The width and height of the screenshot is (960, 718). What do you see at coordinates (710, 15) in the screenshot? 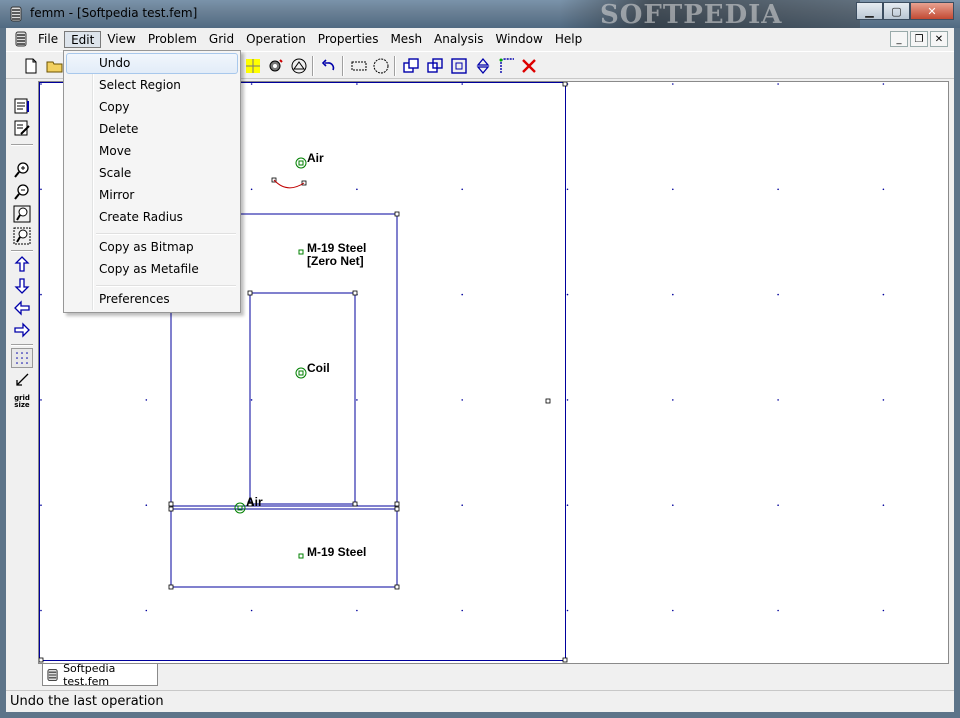
I see `softpedia-watermark: SOFTPEDIA` at bounding box center [710, 15].